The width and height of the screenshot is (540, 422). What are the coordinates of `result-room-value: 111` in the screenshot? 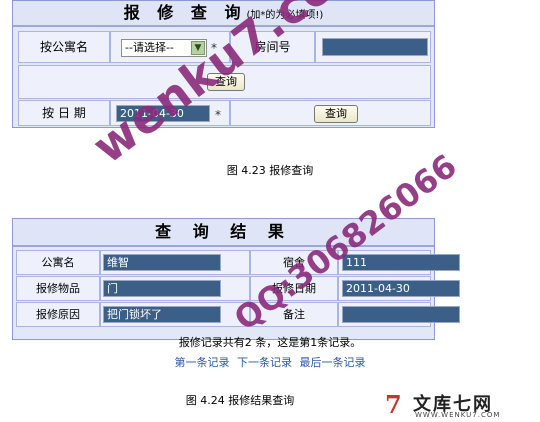 It's located at (401, 262).